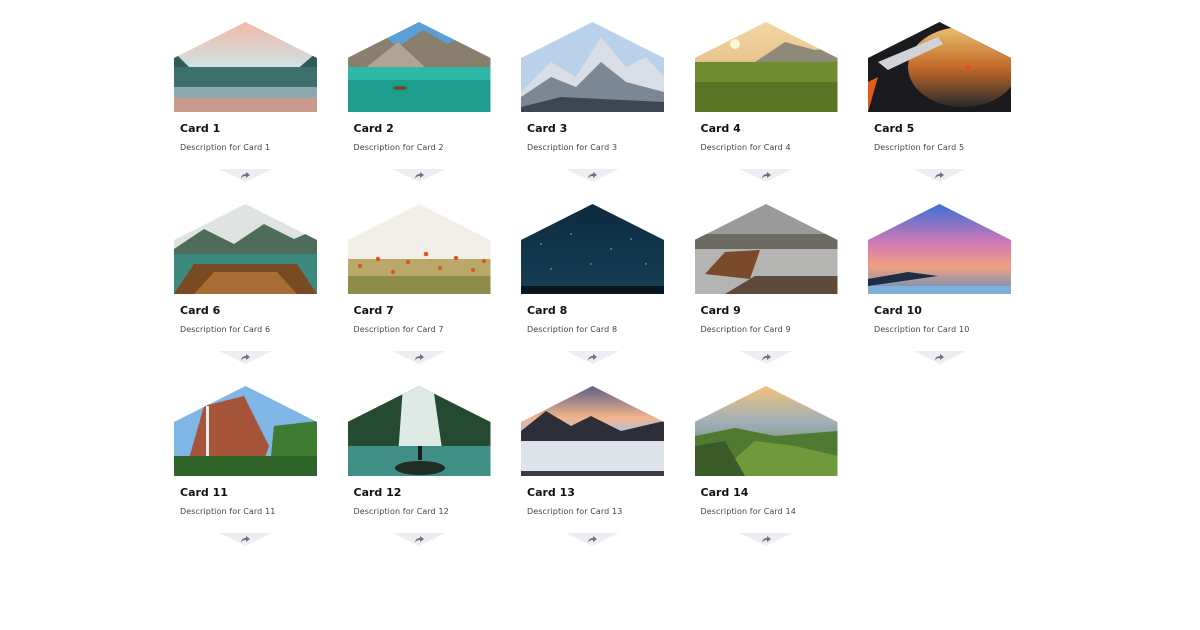  What do you see at coordinates (898, 310) in the screenshot?
I see `card-title: Card 10` at bounding box center [898, 310].